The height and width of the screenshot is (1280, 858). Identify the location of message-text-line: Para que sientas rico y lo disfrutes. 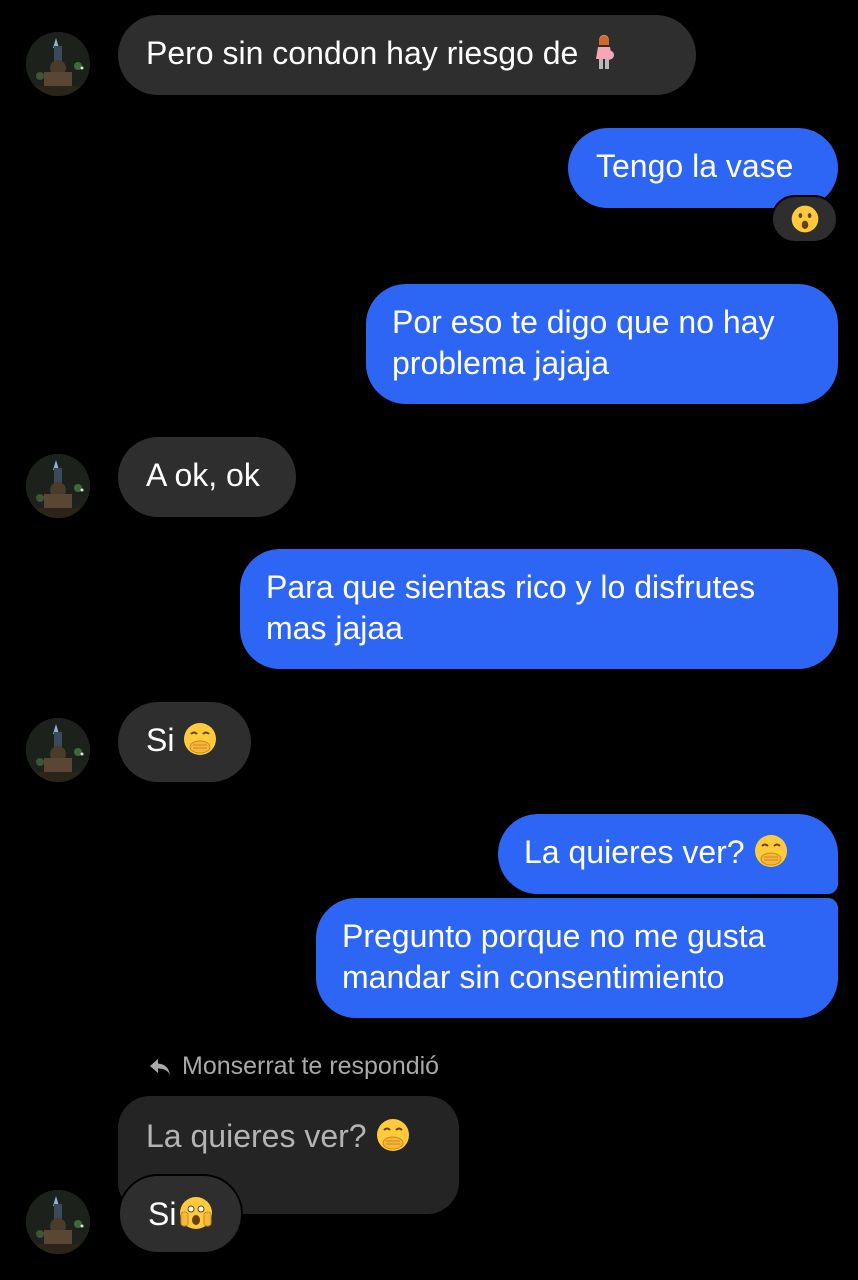
(511, 587).